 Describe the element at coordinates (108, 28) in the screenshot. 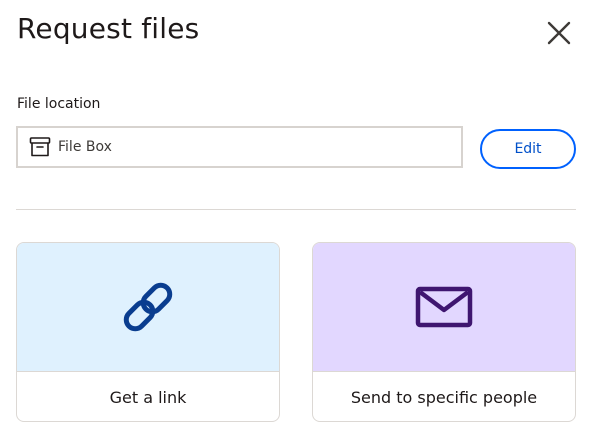

I see `dialog-title: Request files` at that location.